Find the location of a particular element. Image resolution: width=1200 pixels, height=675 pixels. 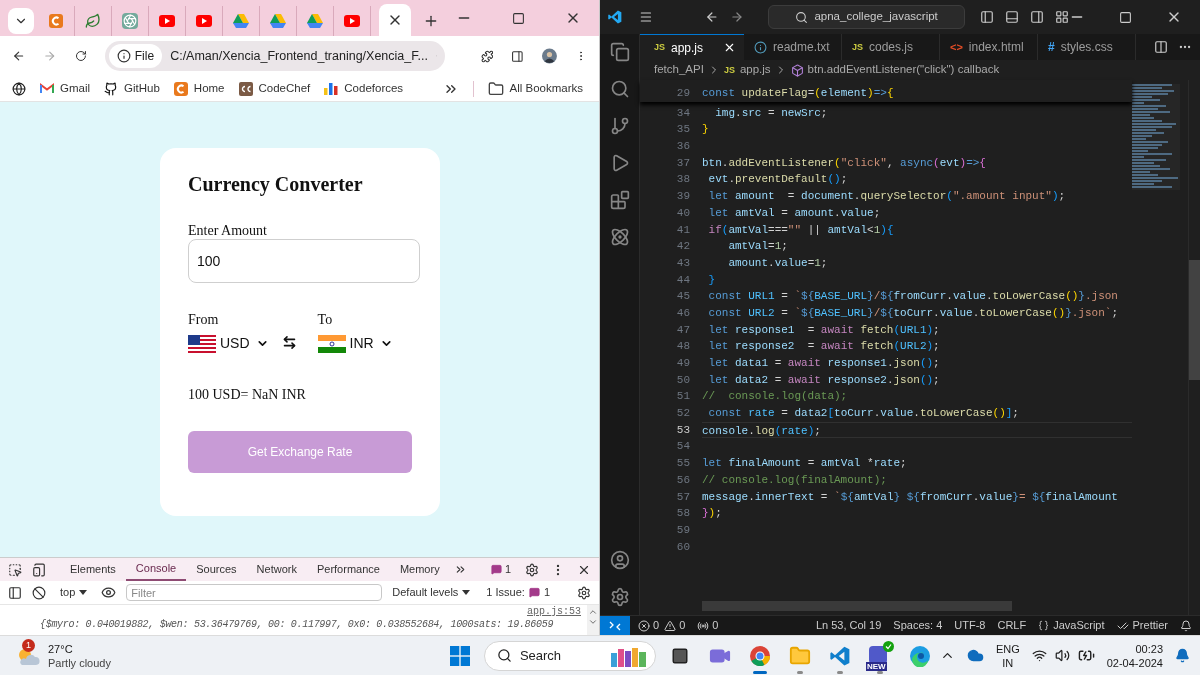

bookmark: Home is located at coordinates (199, 88).